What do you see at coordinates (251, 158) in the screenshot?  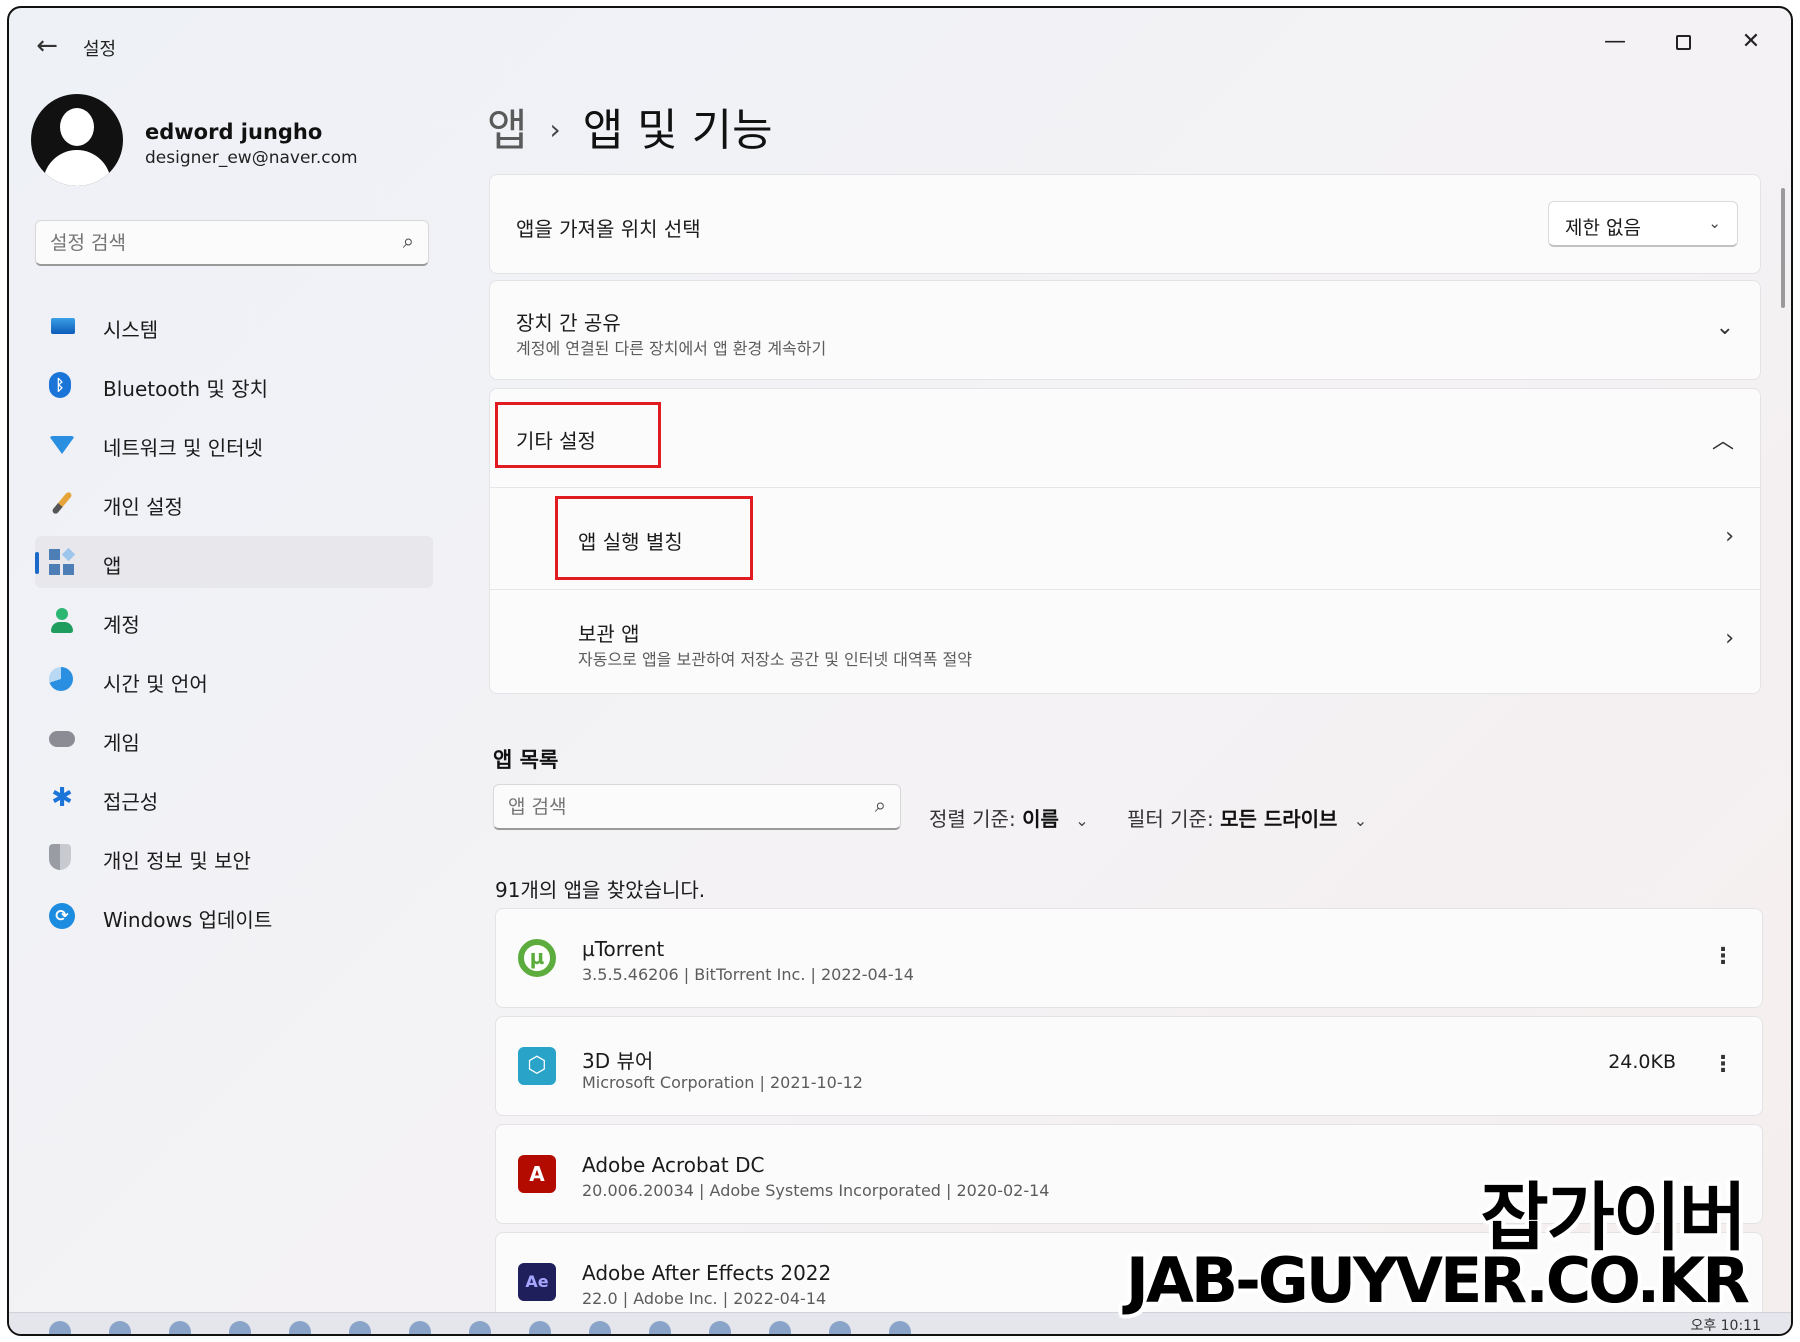 I see `profile-email: designer_ew@naver.com` at bounding box center [251, 158].